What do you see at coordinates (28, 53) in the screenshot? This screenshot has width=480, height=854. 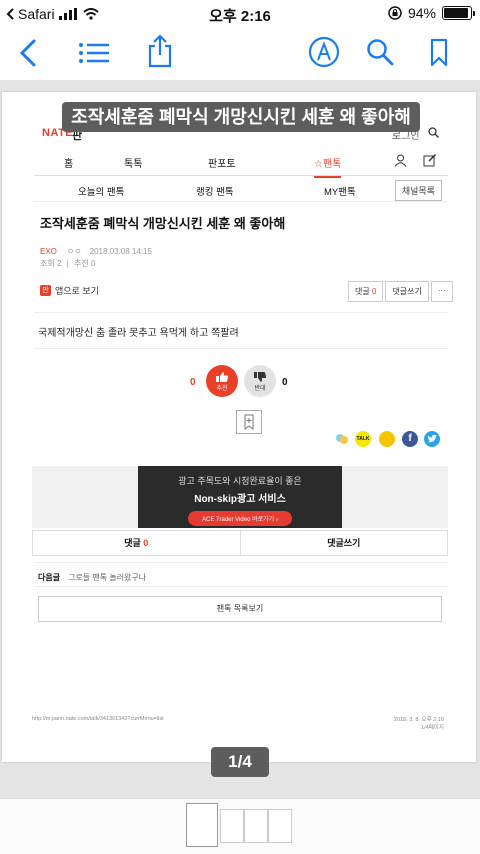 I see `back-icon` at bounding box center [28, 53].